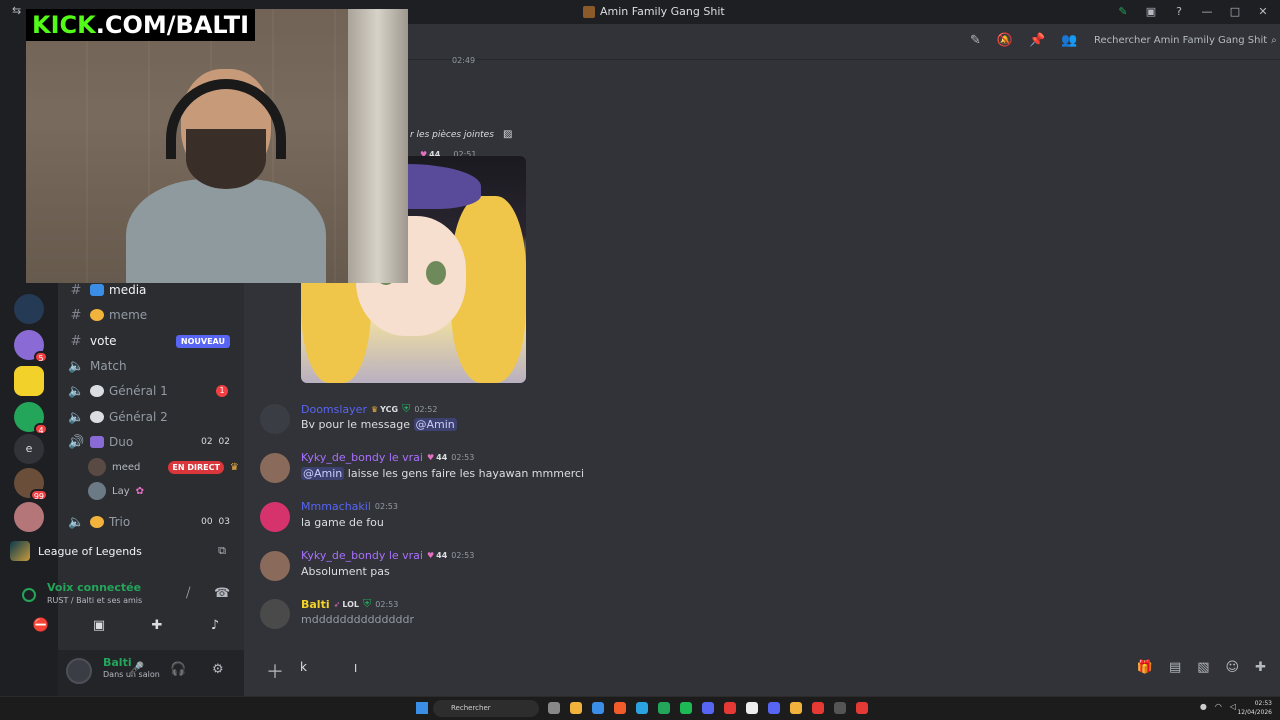 The height and width of the screenshot is (720, 1280). I want to click on server-icon: 4, so click(31, 418).